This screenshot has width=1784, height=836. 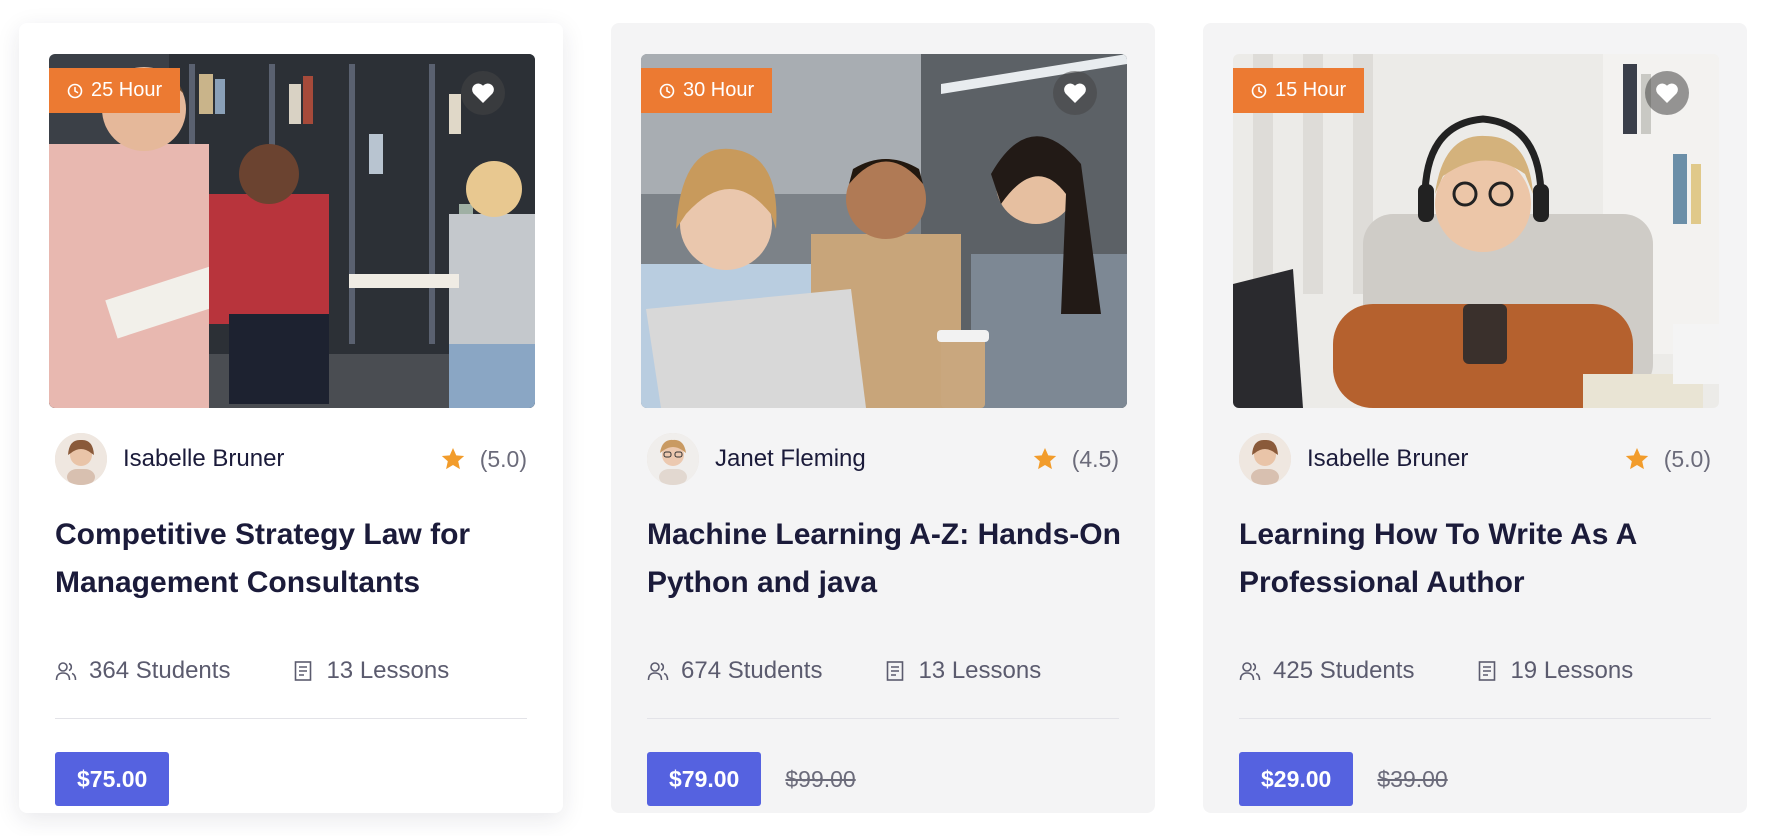 I want to click on students-count: 425 Students, so click(x=1326, y=671).